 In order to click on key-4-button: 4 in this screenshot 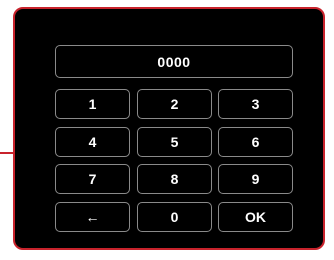, I will do `click(92, 142)`.